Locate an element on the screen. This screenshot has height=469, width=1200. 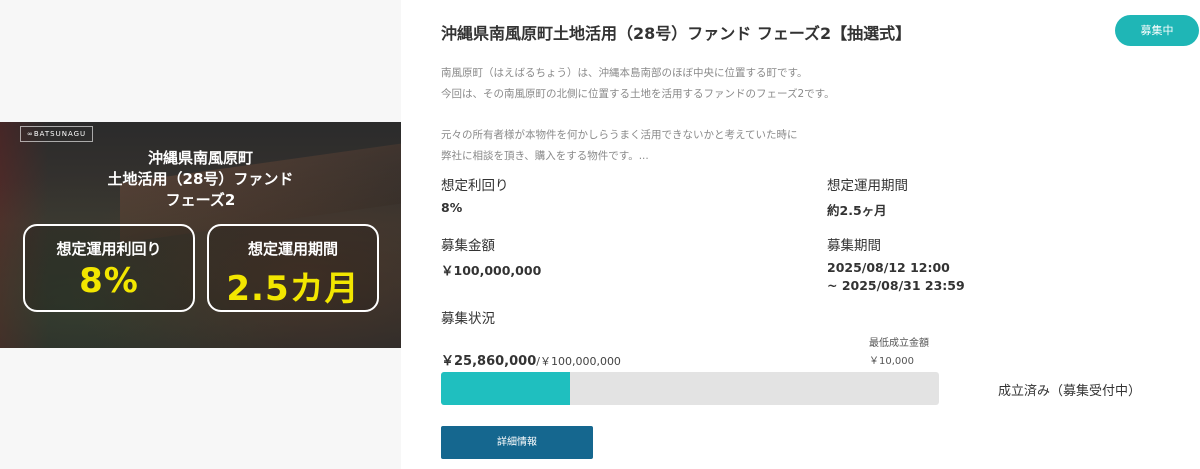
funding-progress-bar is located at coordinates (690, 388).